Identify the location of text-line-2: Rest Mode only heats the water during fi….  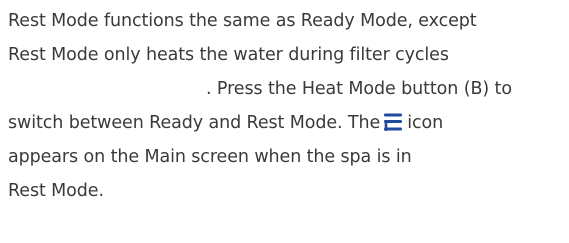
(228, 55).